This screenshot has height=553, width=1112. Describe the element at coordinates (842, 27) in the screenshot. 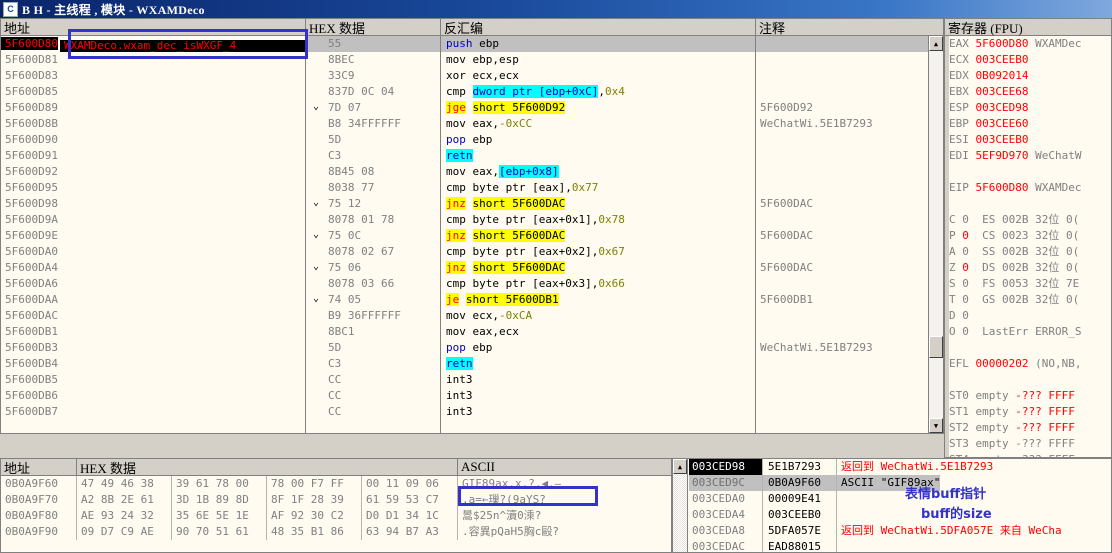

I see `cpu-header-comment: 注释` at that location.